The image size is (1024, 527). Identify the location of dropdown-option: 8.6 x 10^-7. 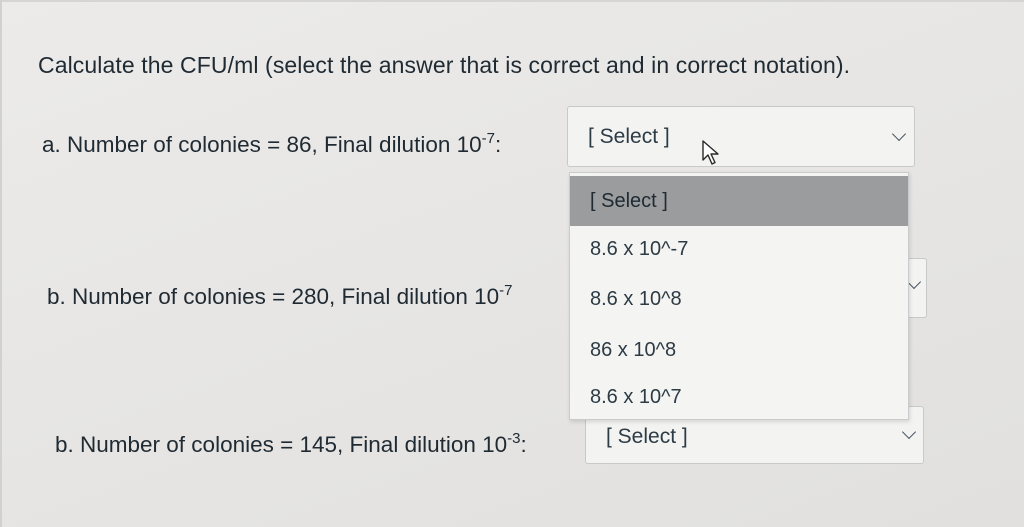
(739, 249).